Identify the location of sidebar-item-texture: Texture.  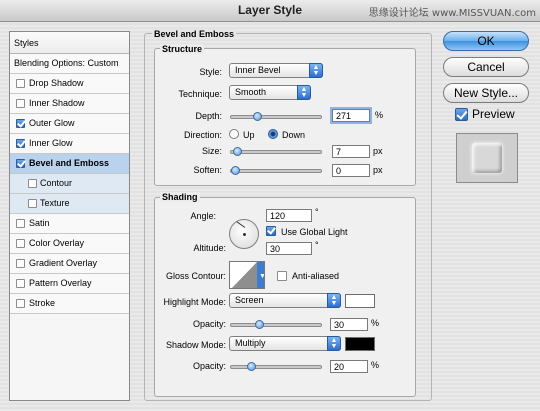
(69, 204).